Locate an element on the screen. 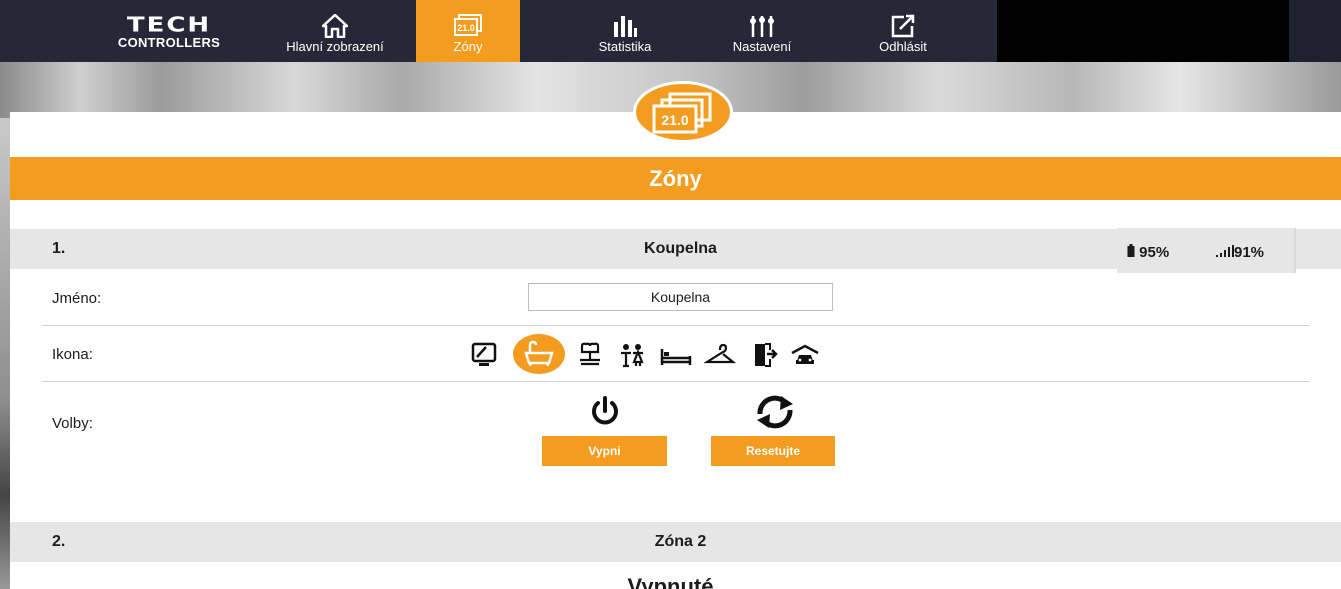 Image resolution: width=1341 pixels, height=589 pixels. power-icon is located at coordinates (605, 411).